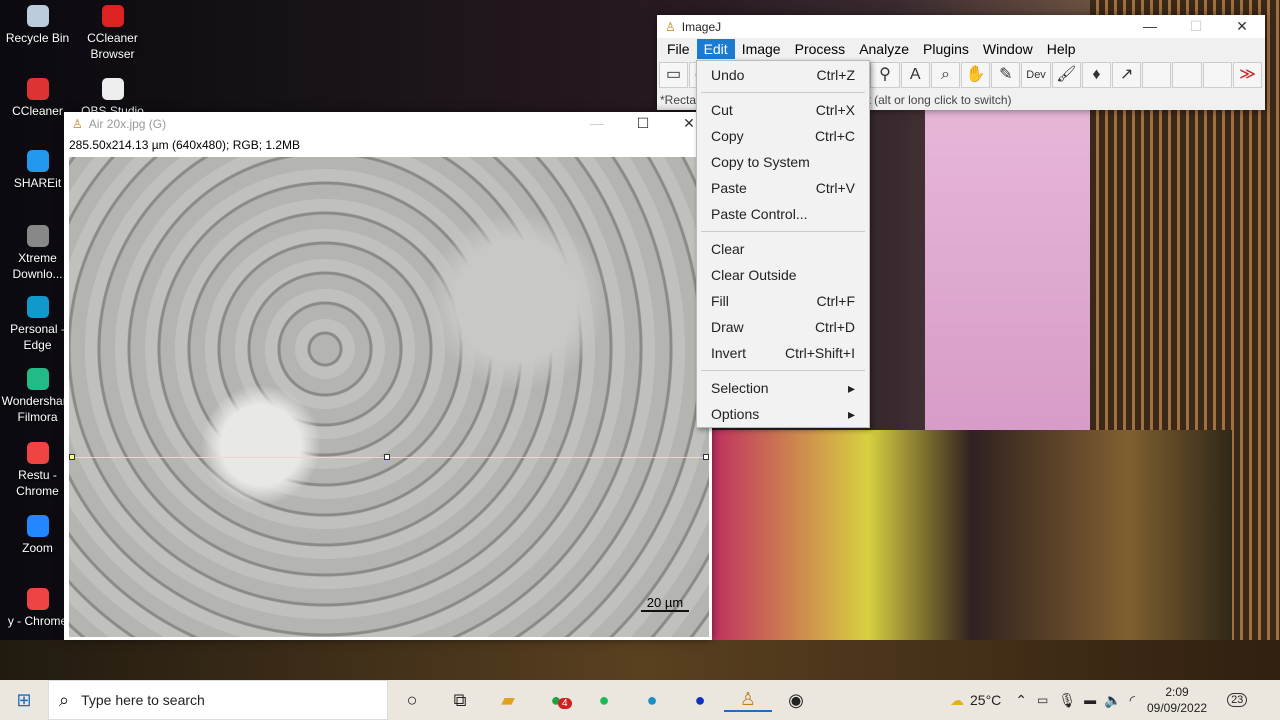  I want to click on show-hidden-icons: ⌃, so click(1021, 700).